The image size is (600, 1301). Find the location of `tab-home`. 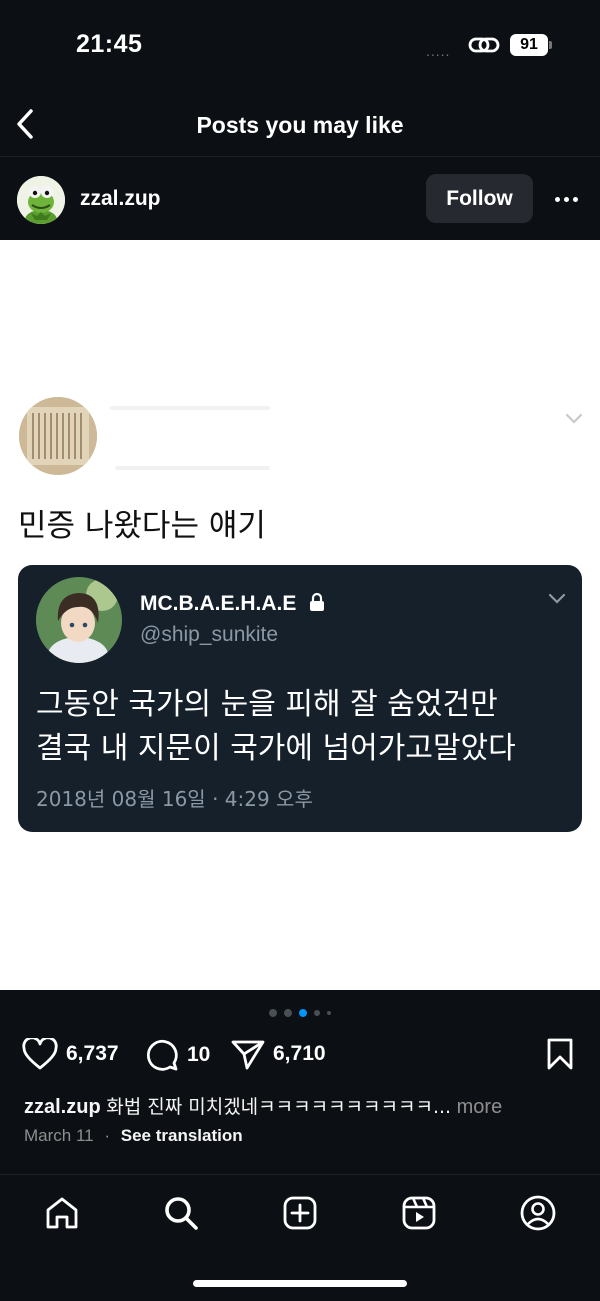

tab-home is located at coordinates (62, 1213).